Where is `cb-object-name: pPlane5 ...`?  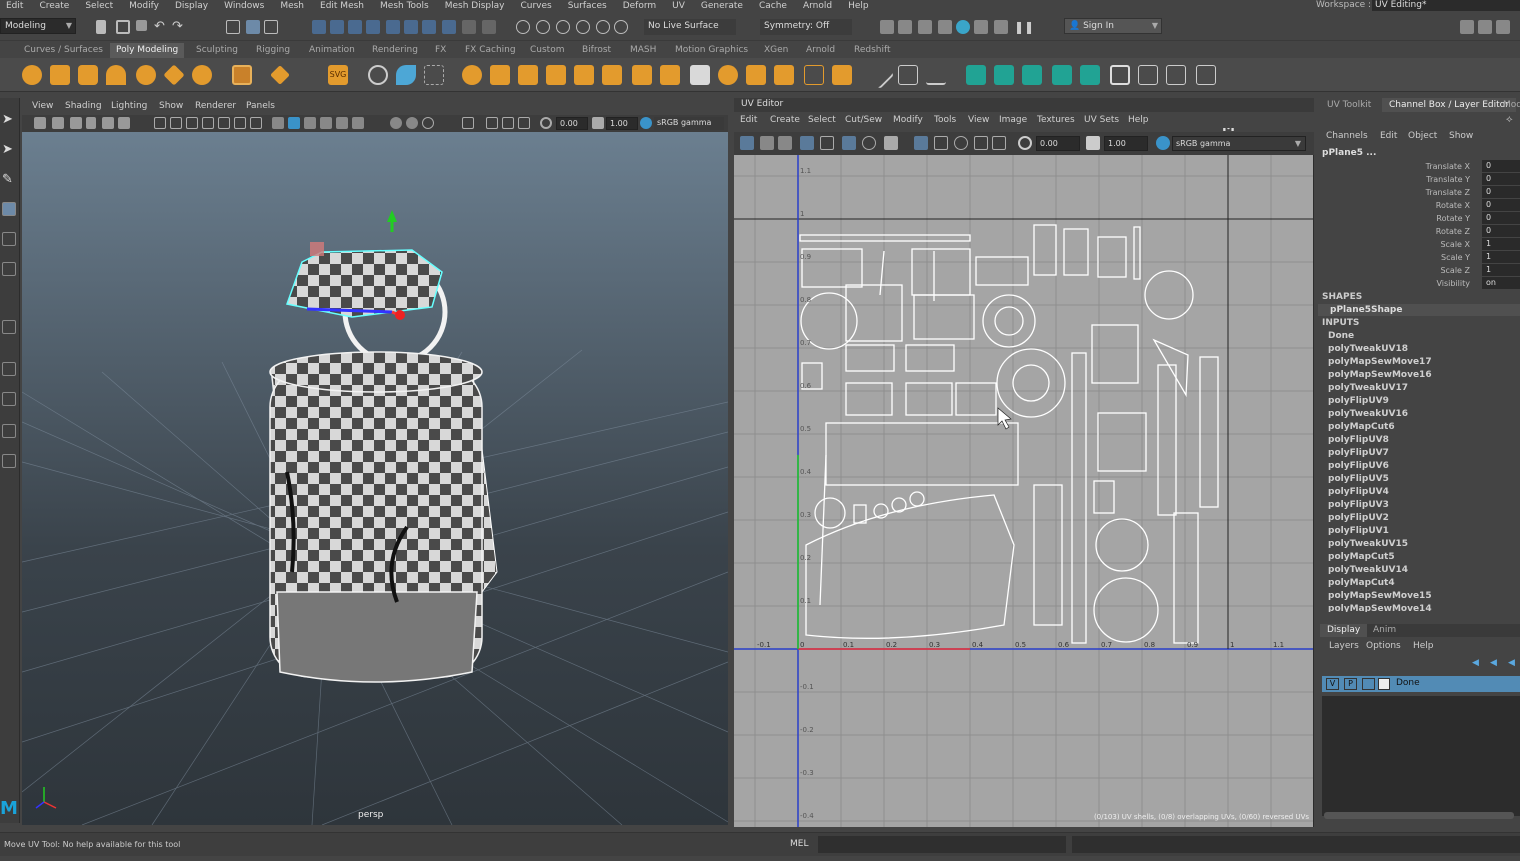 cb-object-name: pPlane5 ... is located at coordinates (1349, 153).